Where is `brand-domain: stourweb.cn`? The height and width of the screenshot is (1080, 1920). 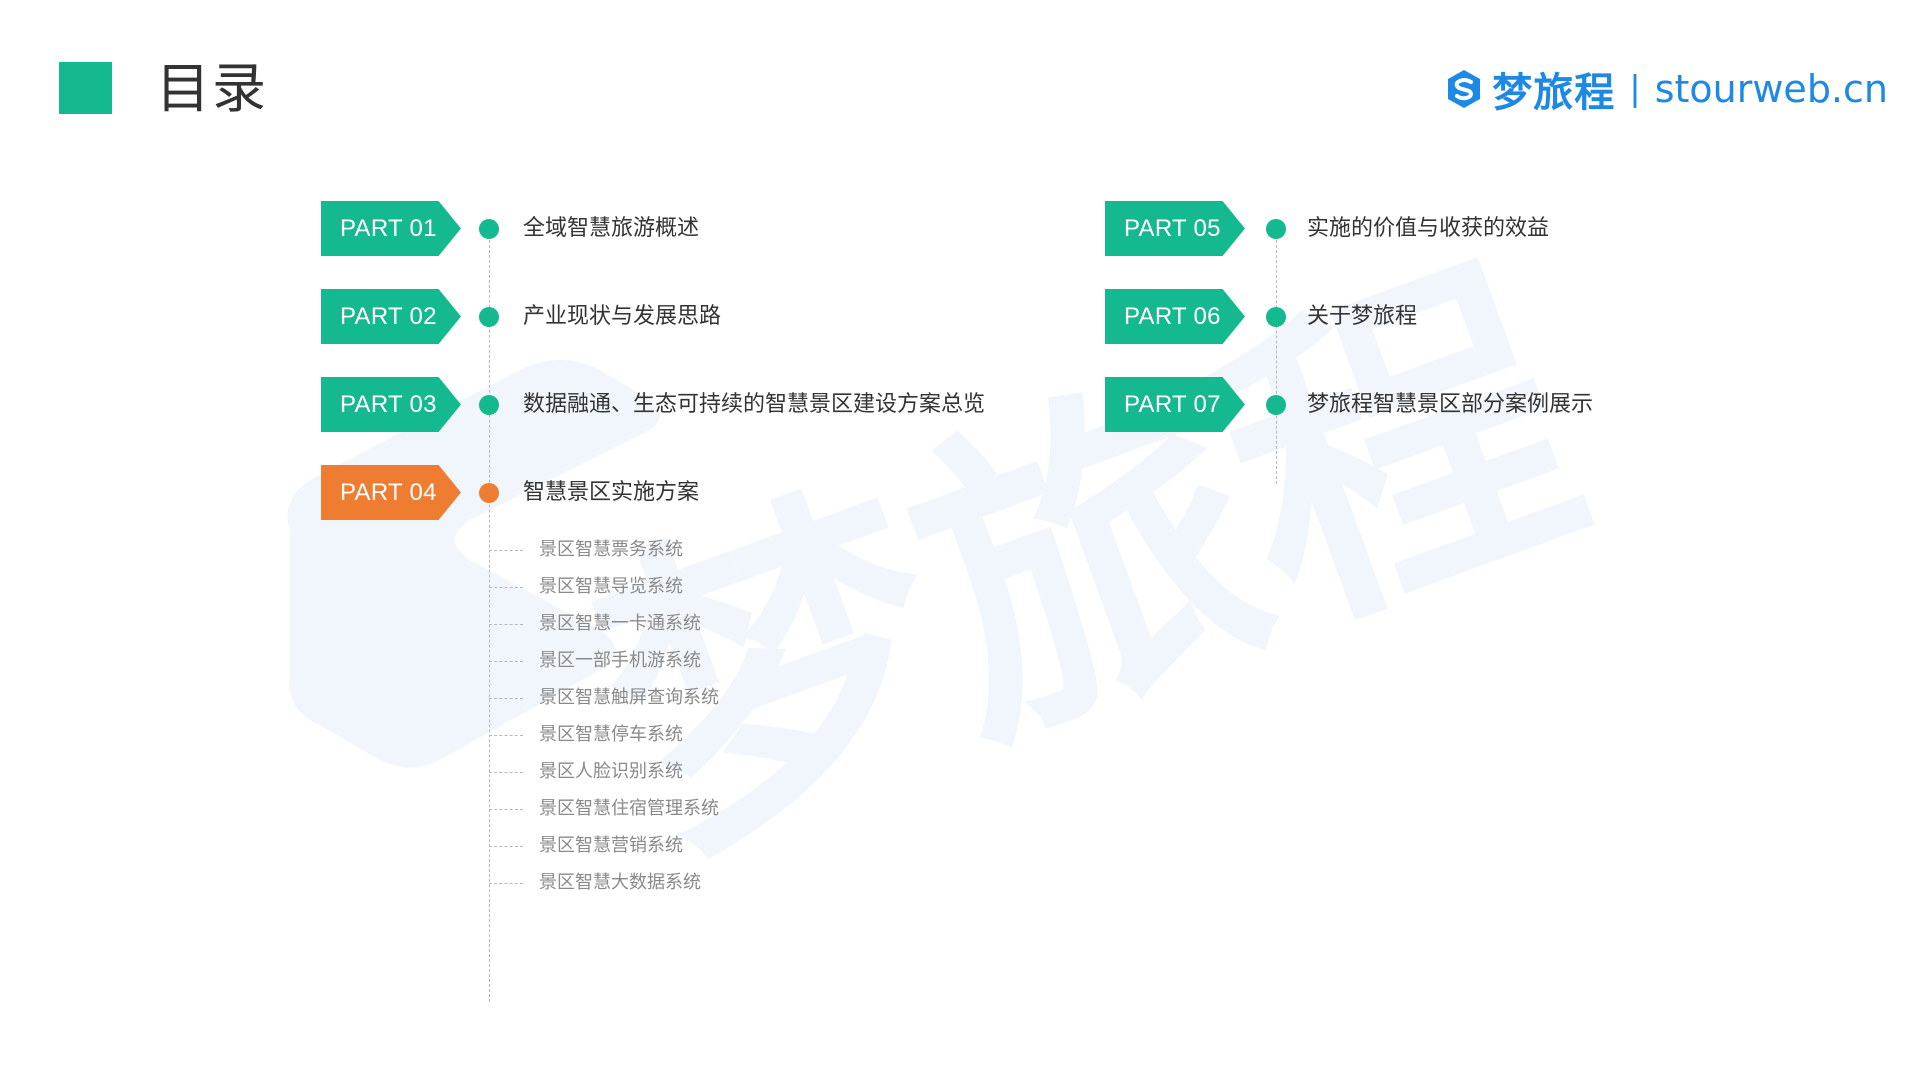 brand-domain: stourweb.cn is located at coordinates (1771, 89).